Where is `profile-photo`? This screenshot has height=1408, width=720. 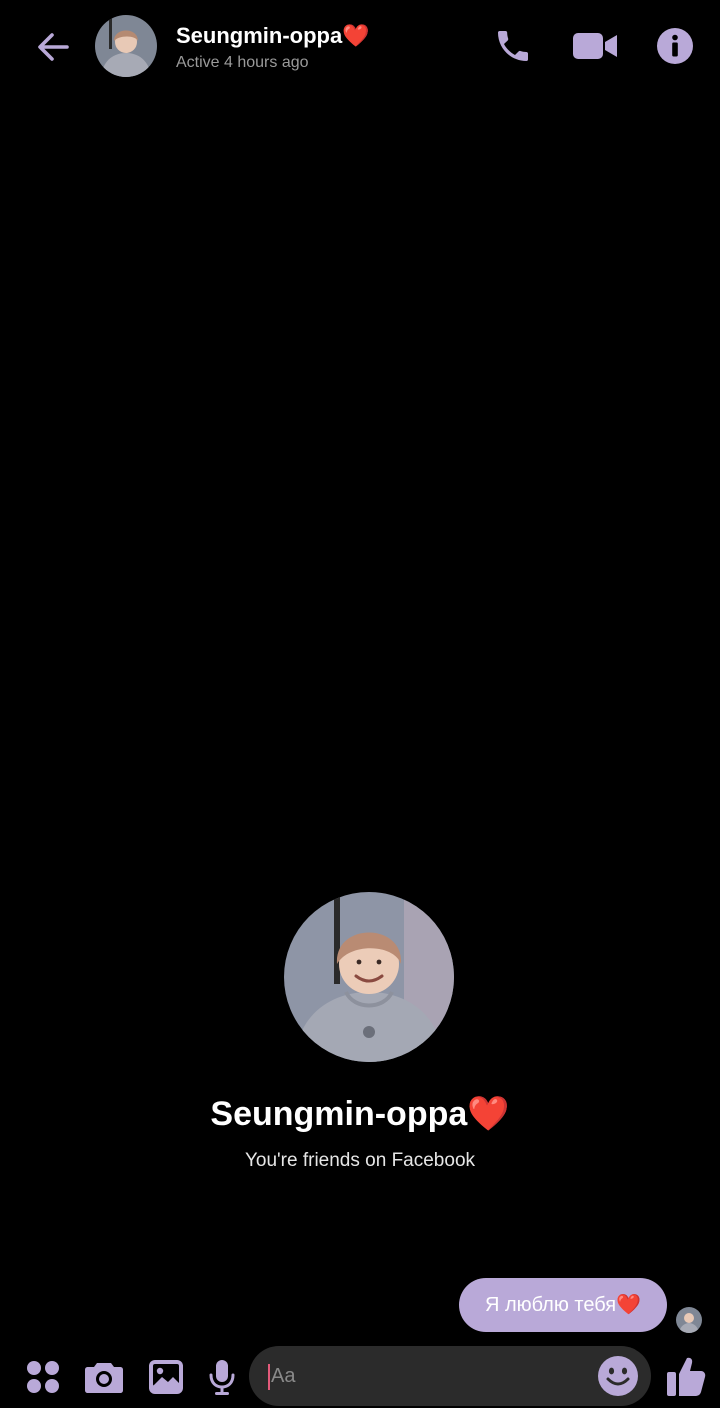 profile-photo is located at coordinates (369, 977).